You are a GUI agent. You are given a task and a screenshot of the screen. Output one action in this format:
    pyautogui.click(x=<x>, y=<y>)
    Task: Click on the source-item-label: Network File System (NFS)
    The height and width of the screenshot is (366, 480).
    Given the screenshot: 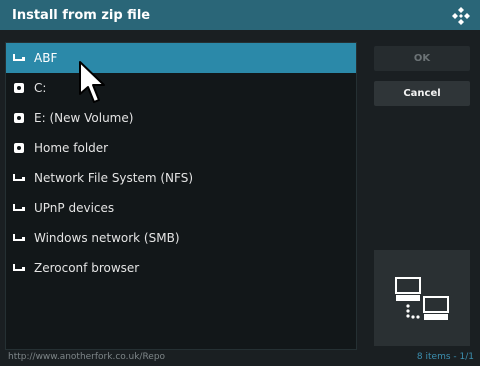 What is the action you would take?
    pyautogui.click(x=114, y=178)
    